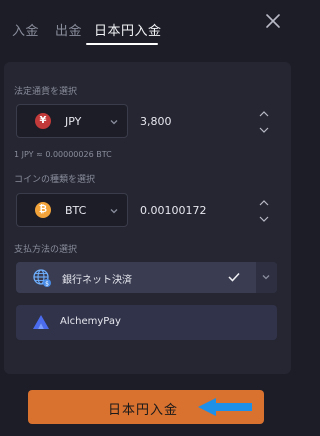  What do you see at coordinates (76, 210) in the screenshot?
I see `coin-currency-label: BTC` at bounding box center [76, 210].